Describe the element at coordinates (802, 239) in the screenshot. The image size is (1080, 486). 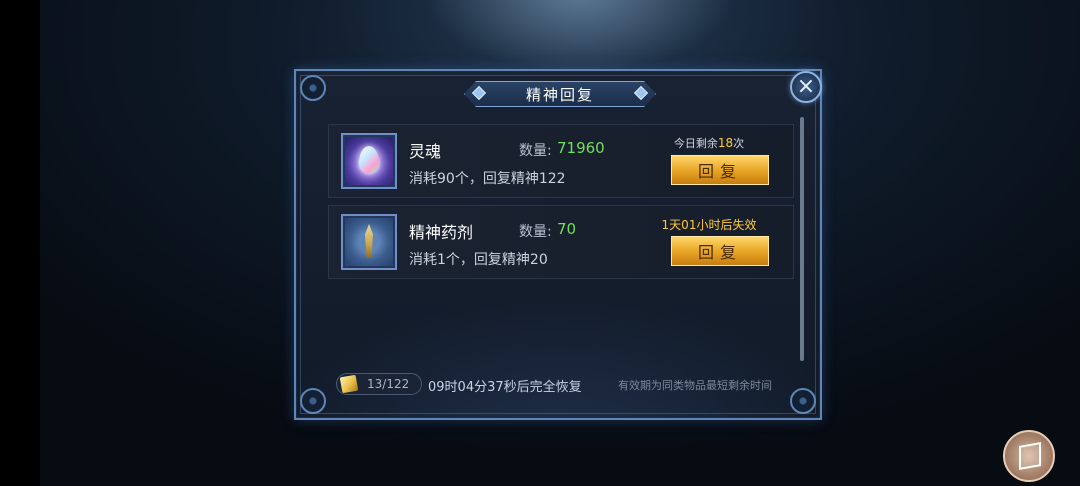
I see `scrollbar` at that location.